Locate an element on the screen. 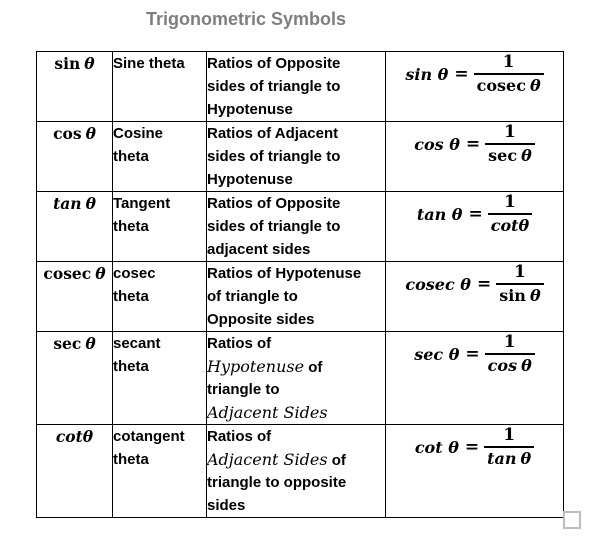 This screenshot has width=607, height=545. formula-cell: cot θ = 1 tan θ is located at coordinates (474, 471).